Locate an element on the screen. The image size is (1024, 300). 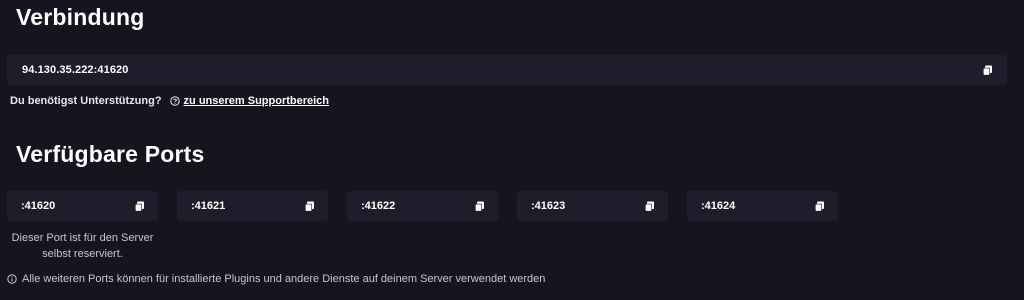
port-item: :41624 is located at coordinates (762, 206).